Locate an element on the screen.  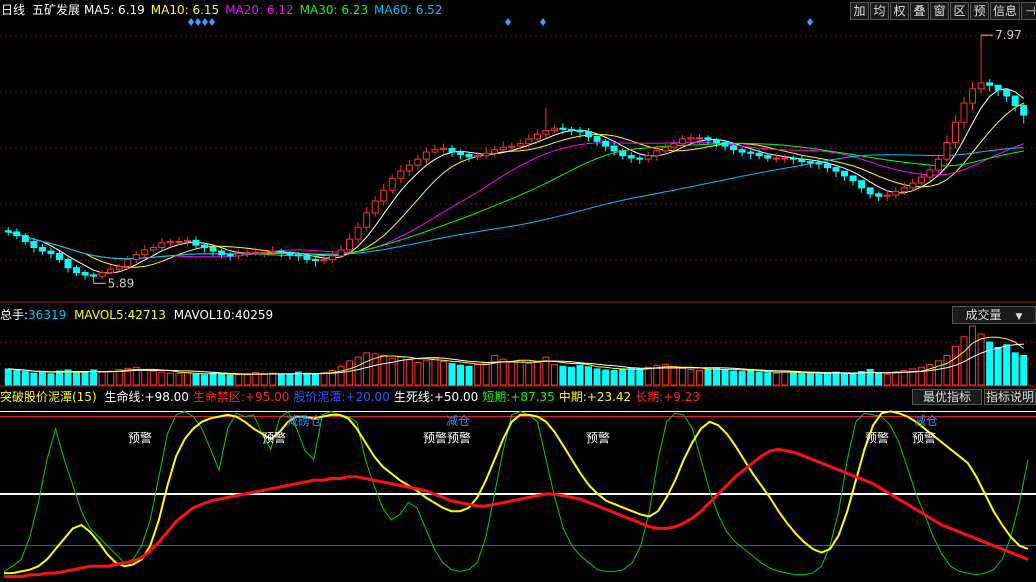
indicator-legend-item: 生死线:+50.00 is located at coordinates (436, 397).